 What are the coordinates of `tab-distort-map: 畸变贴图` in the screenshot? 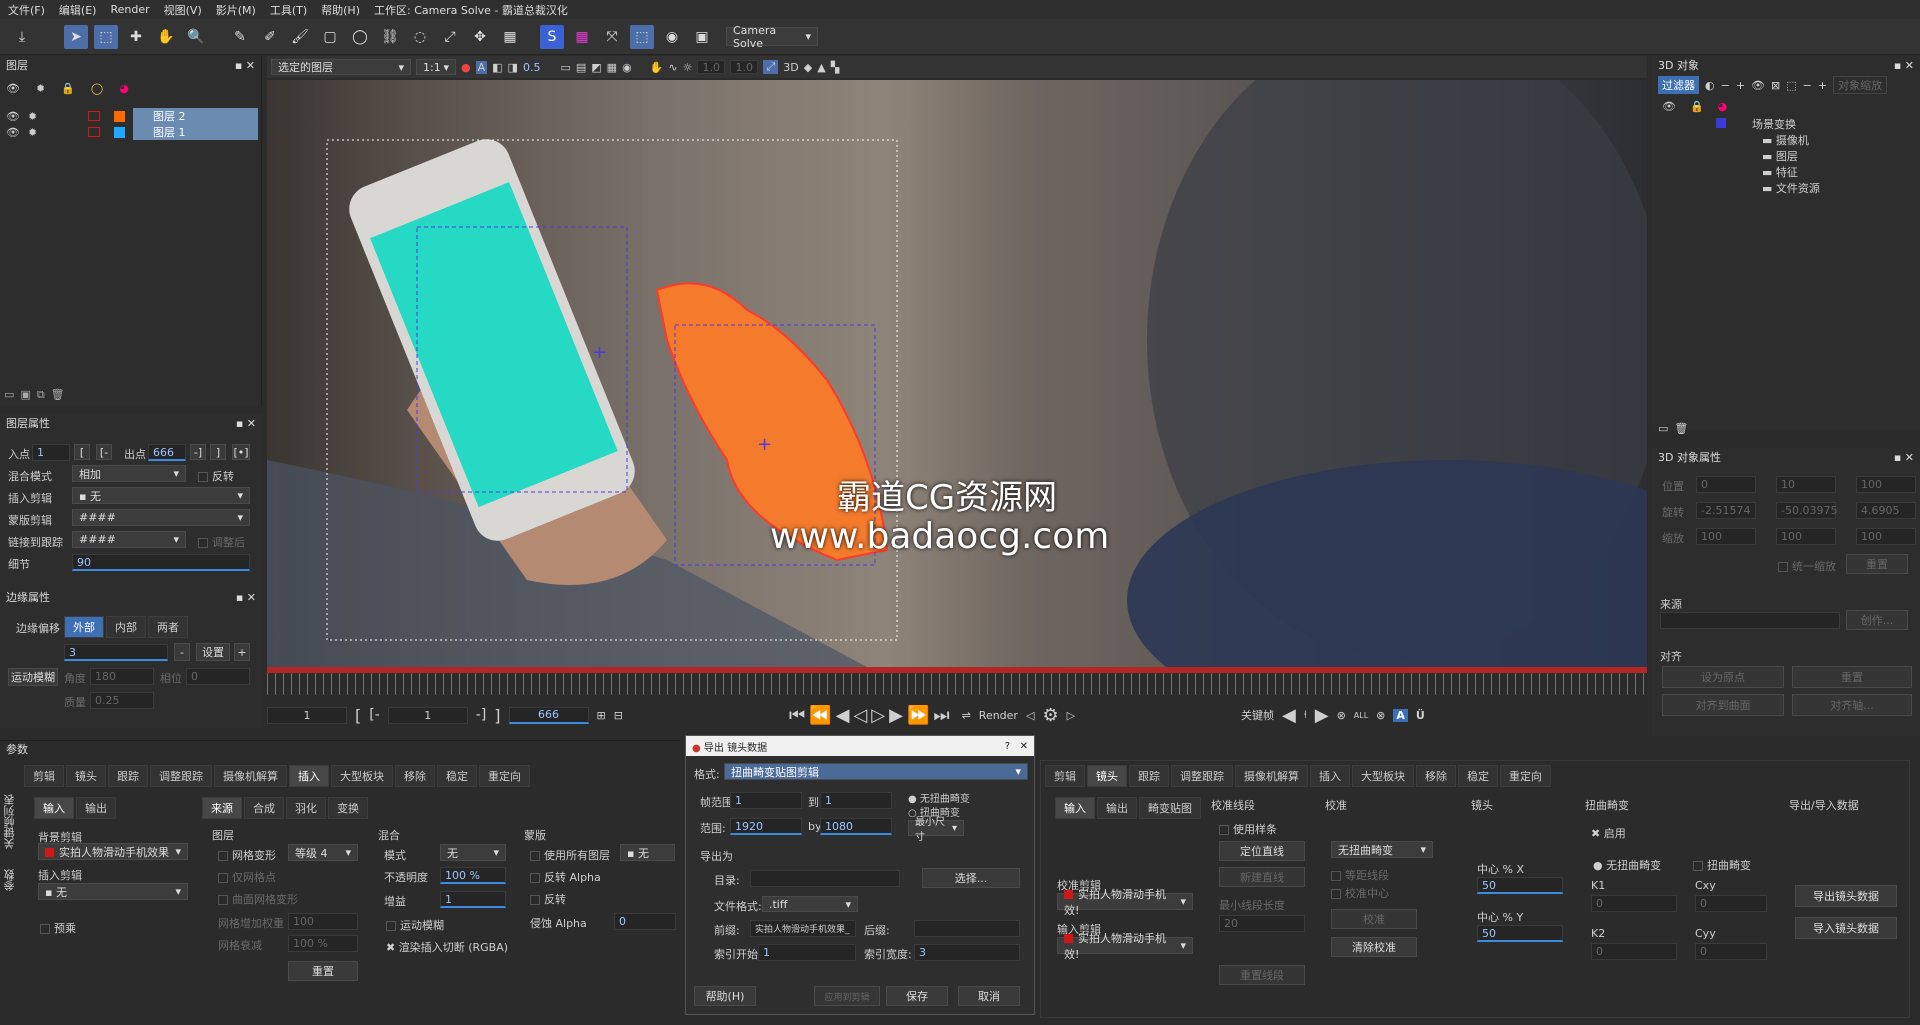 It's located at (1170, 808).